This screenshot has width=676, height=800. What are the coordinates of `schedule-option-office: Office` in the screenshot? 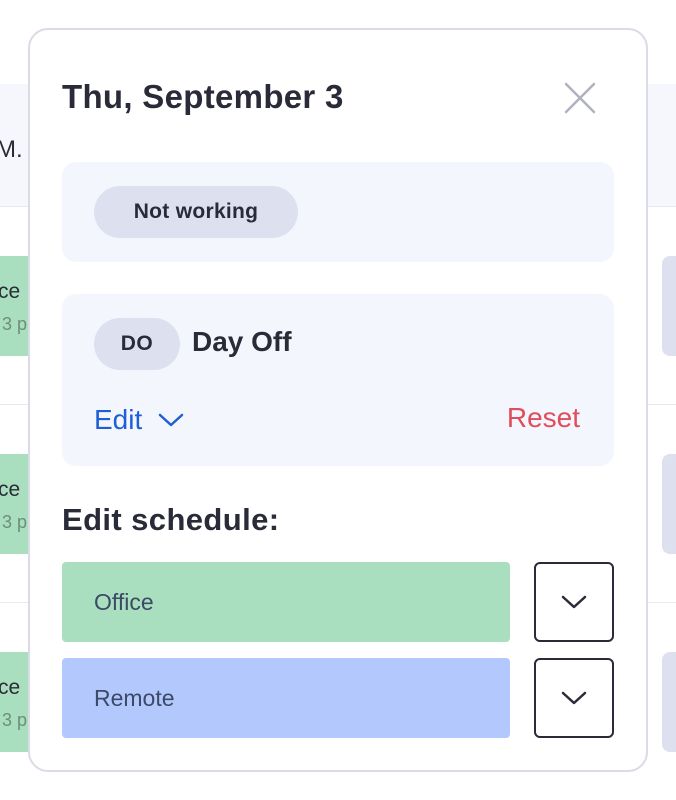 It's located at (286, 602).